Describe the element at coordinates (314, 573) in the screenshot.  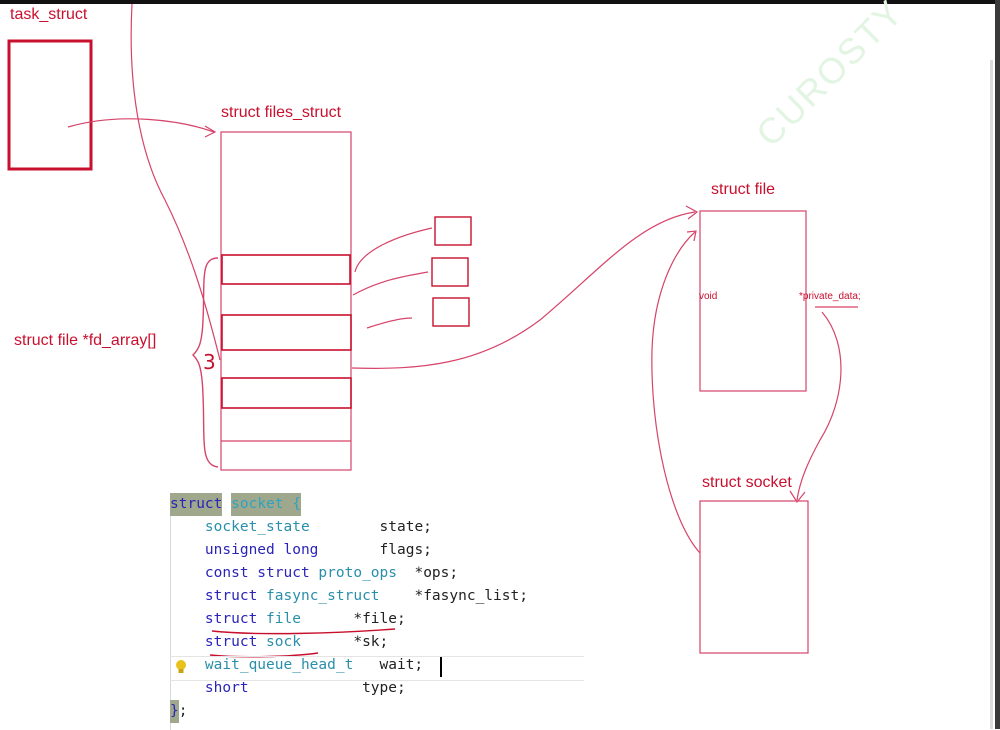
I see `code-line: const struct proto_ops *ops;` at that location.